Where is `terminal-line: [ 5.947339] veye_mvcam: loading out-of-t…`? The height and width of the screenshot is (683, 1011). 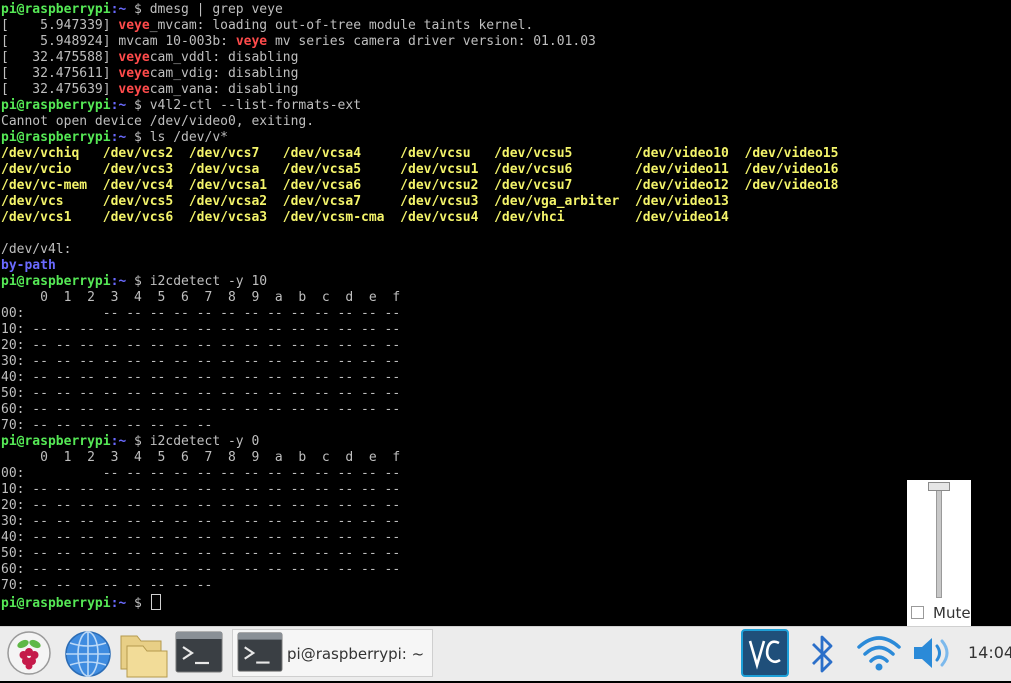 terminal-line: [ 5.947339] veye_mvcam: loading out-of-t… is located at coordinates (267, 26).